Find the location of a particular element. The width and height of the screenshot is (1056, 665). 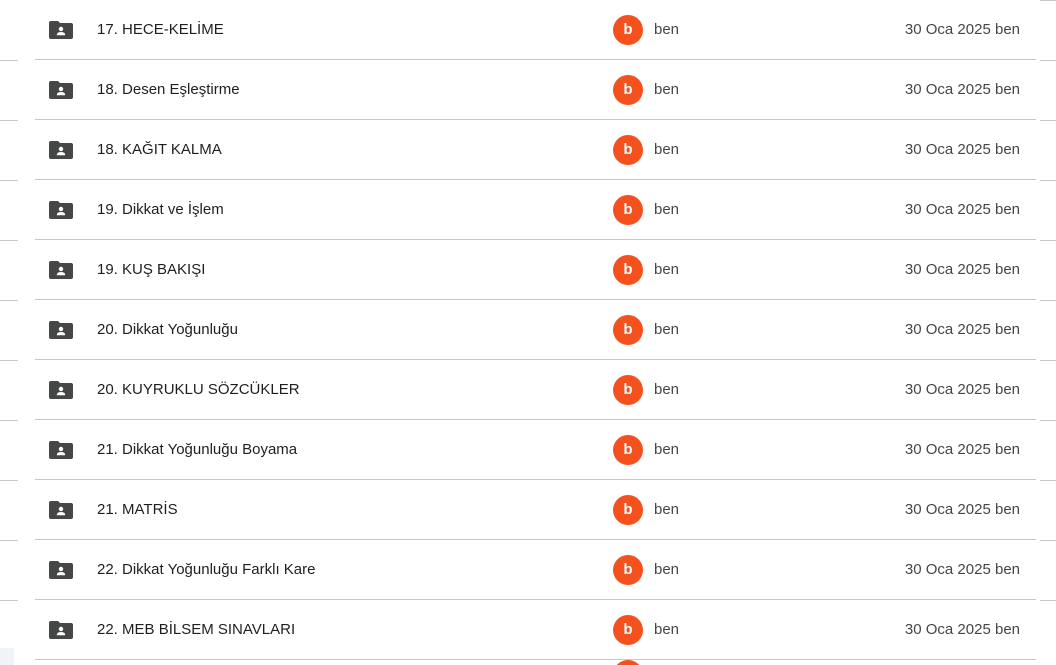

folder-name: 19. Dikkat ve İşlem is located at coordinates (160, 209).